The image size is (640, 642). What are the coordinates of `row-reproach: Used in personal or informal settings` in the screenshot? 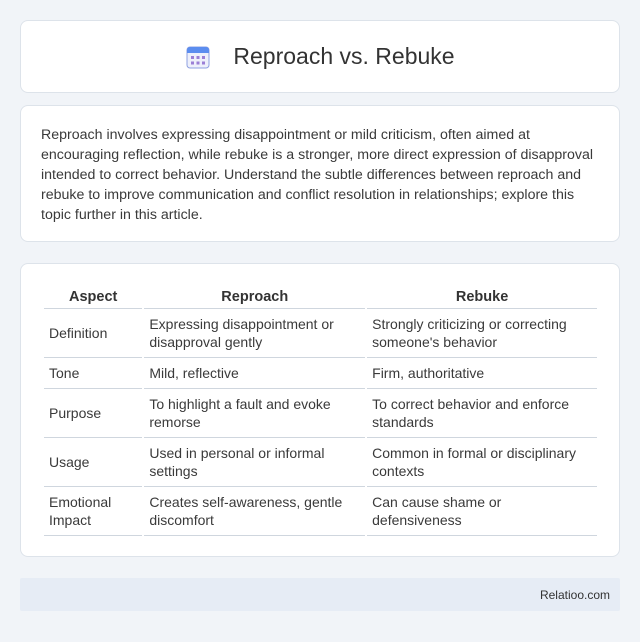 It's located at (255, 462).